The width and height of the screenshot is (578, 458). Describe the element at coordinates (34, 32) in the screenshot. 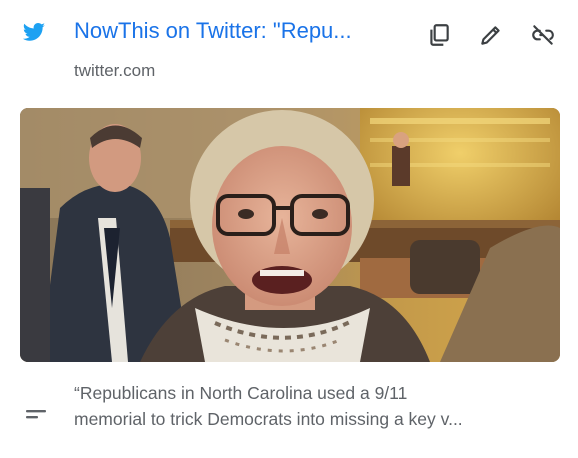

I see `twitter-bird-icon` at that location.